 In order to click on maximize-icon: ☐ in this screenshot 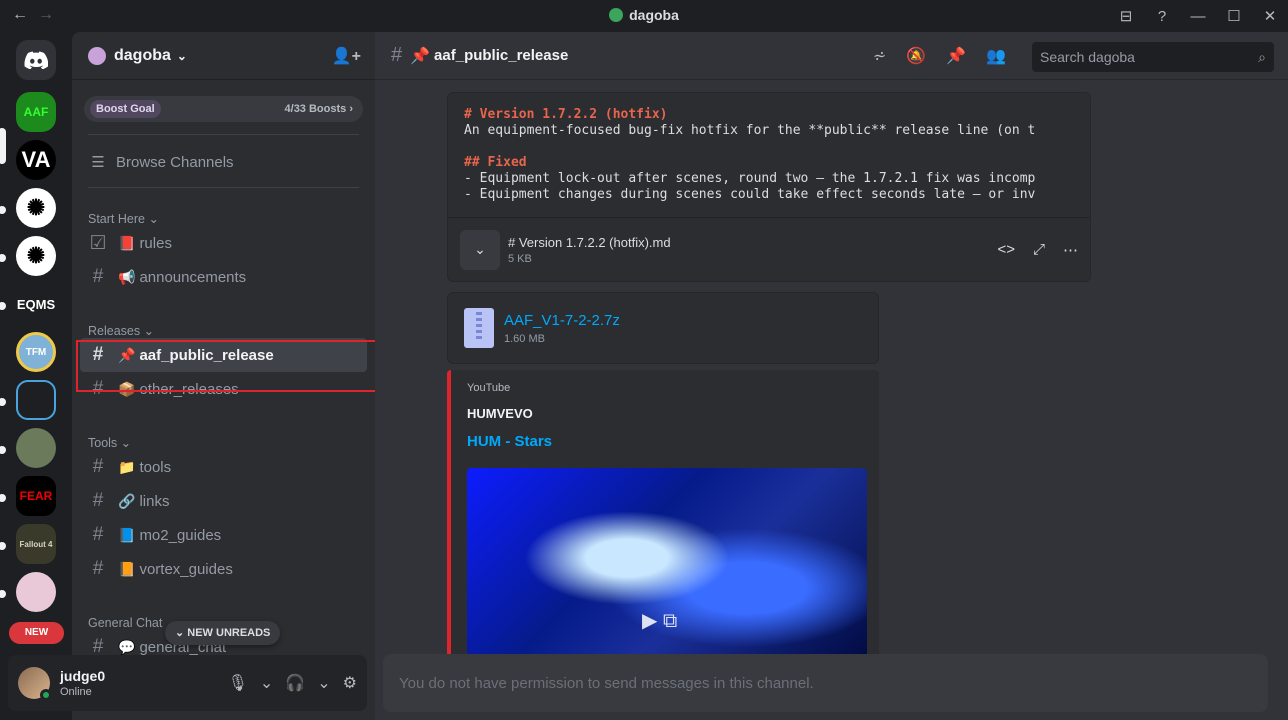, I will do `click(1234, 16)`.